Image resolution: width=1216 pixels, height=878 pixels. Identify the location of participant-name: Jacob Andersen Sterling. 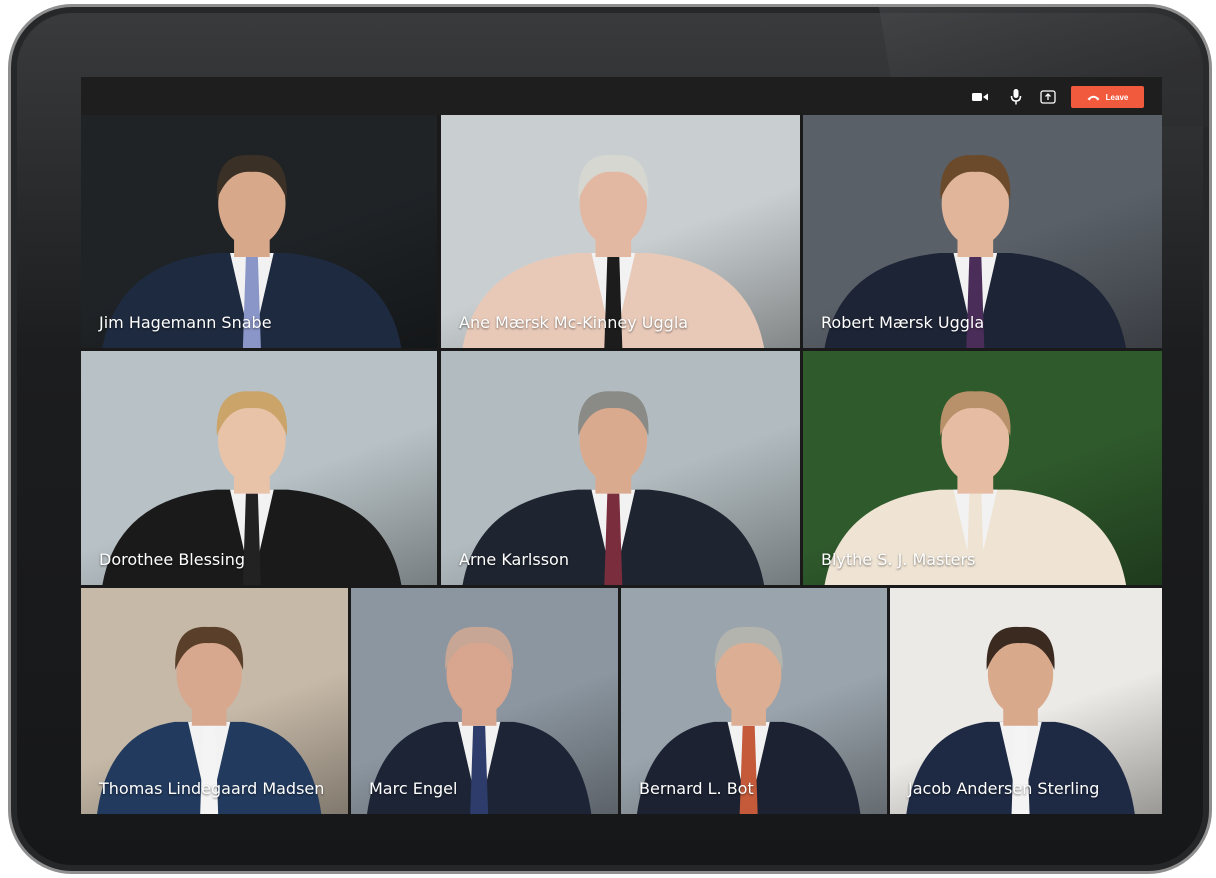
(1004, 788).